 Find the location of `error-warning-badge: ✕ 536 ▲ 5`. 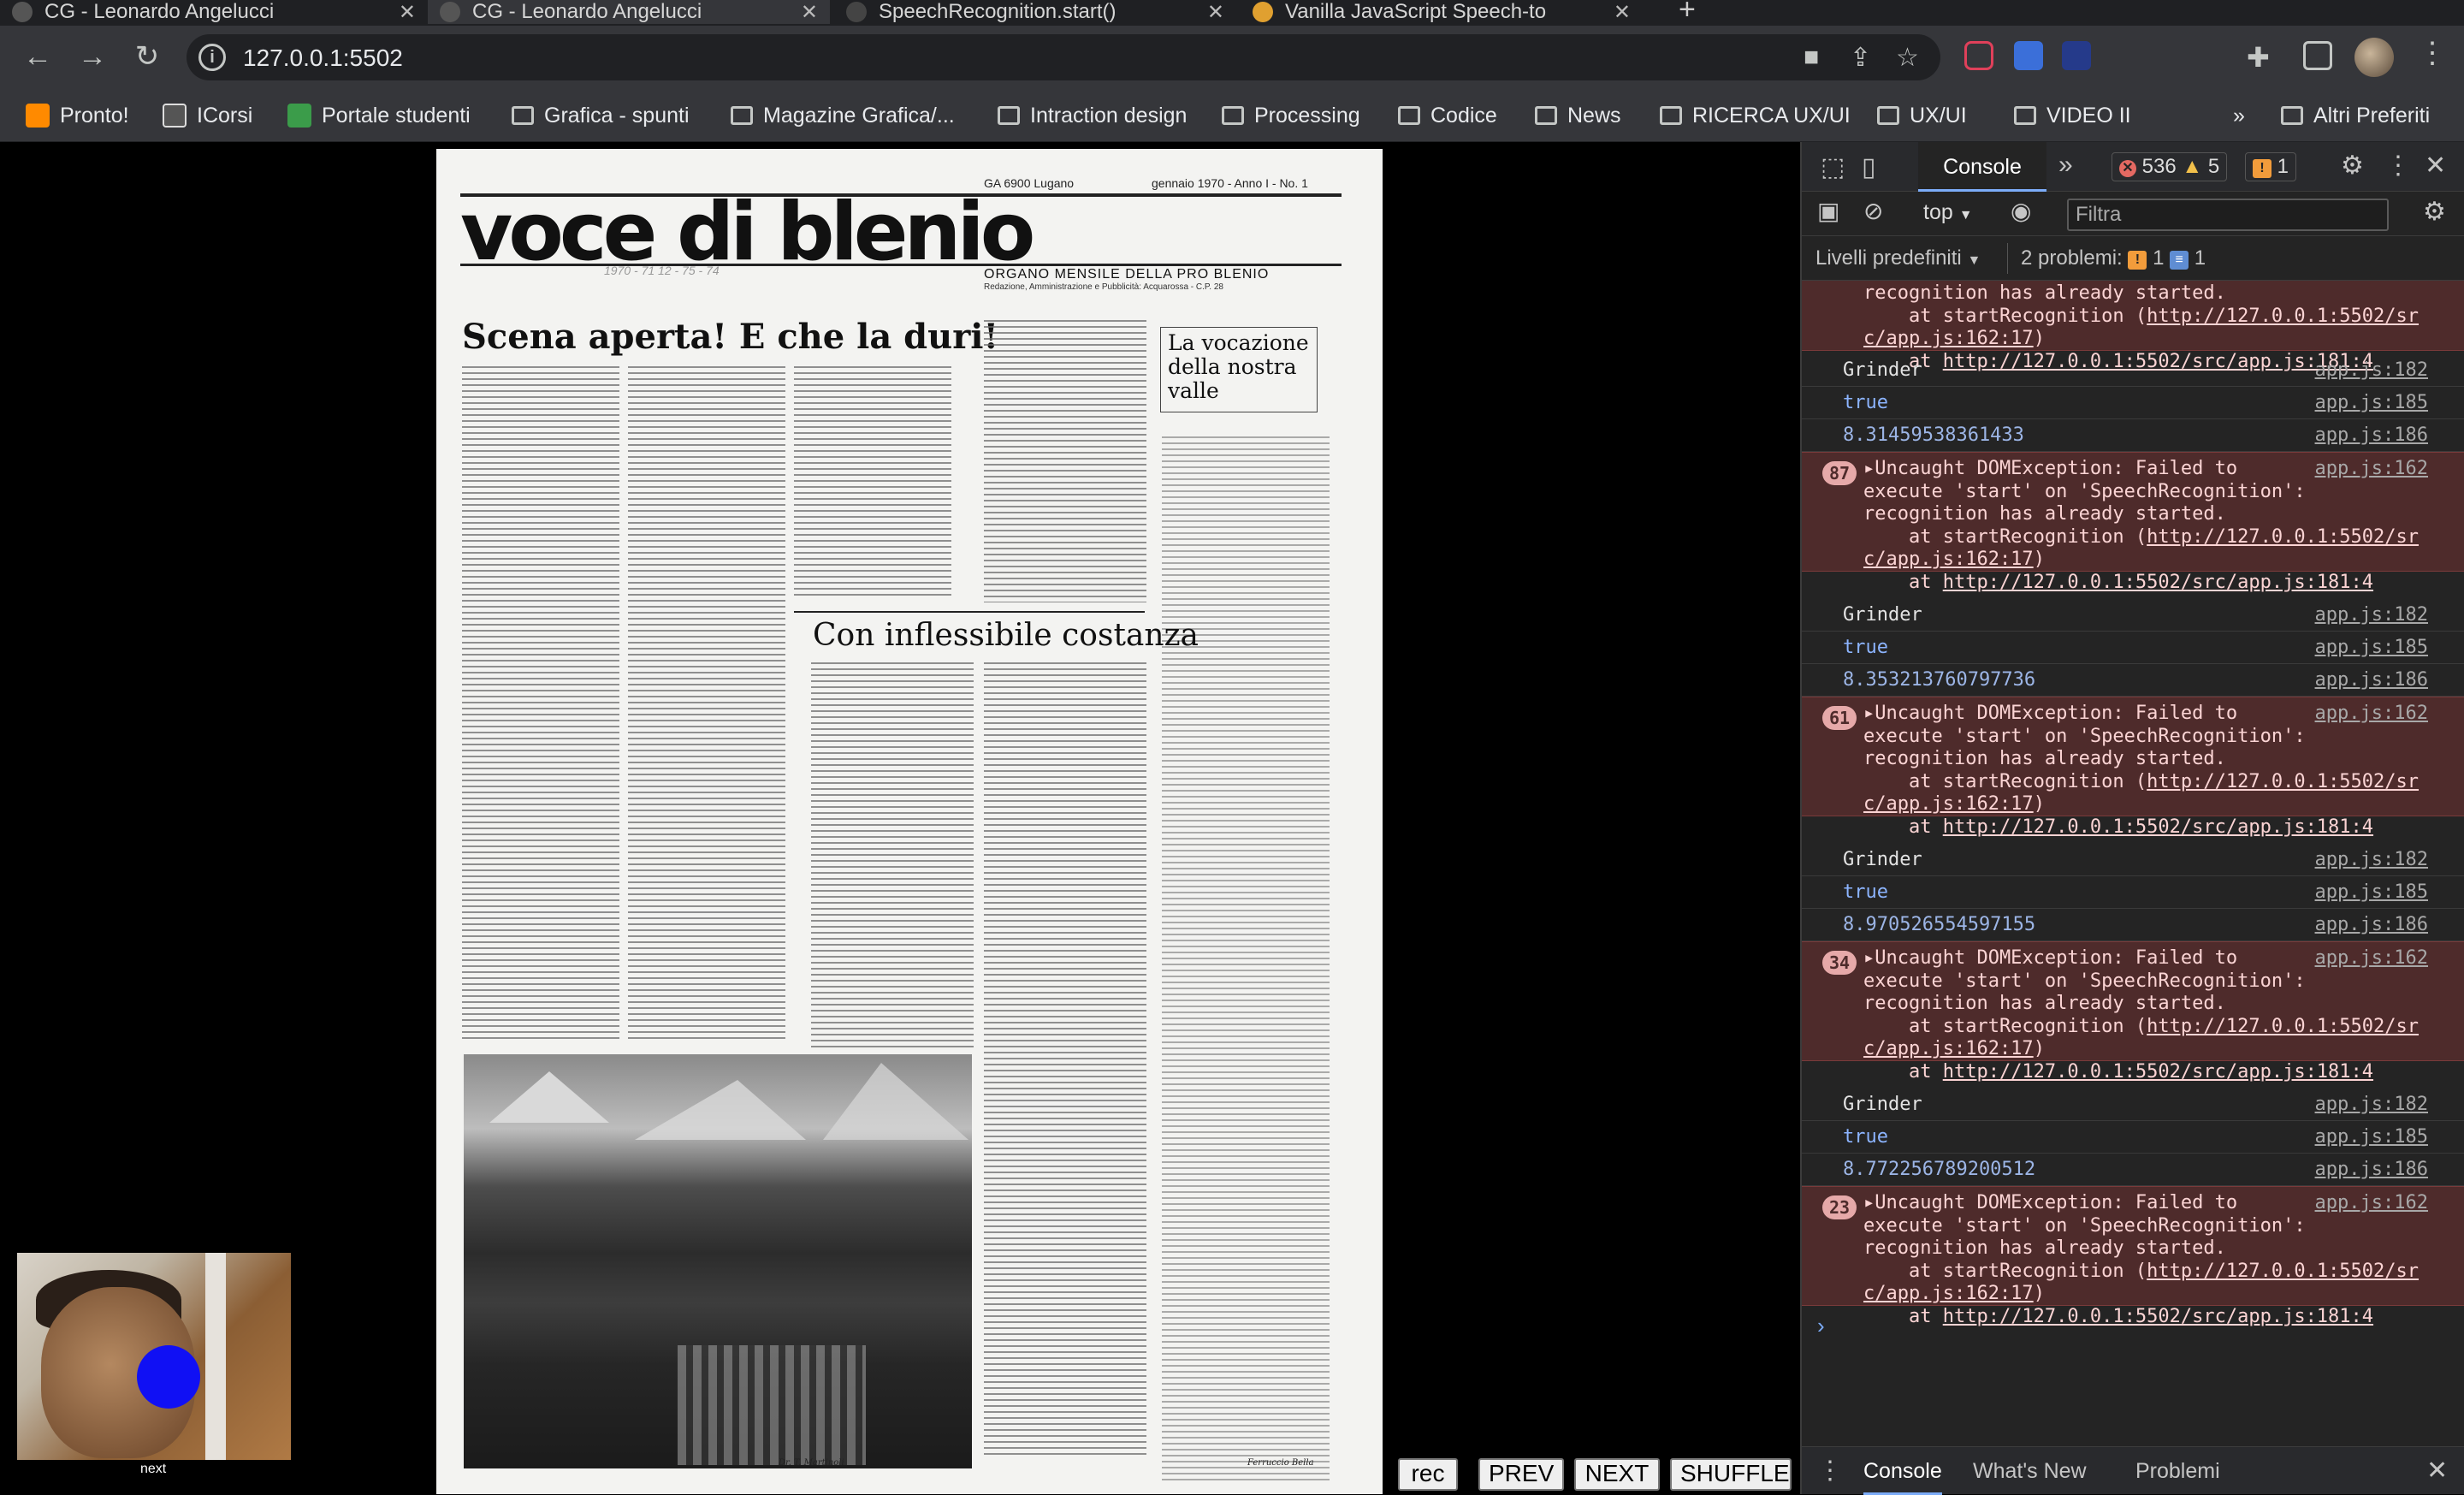

error-warning-badge: ✕ 536 ▲ 5 is located at coordinates (2170, 166).